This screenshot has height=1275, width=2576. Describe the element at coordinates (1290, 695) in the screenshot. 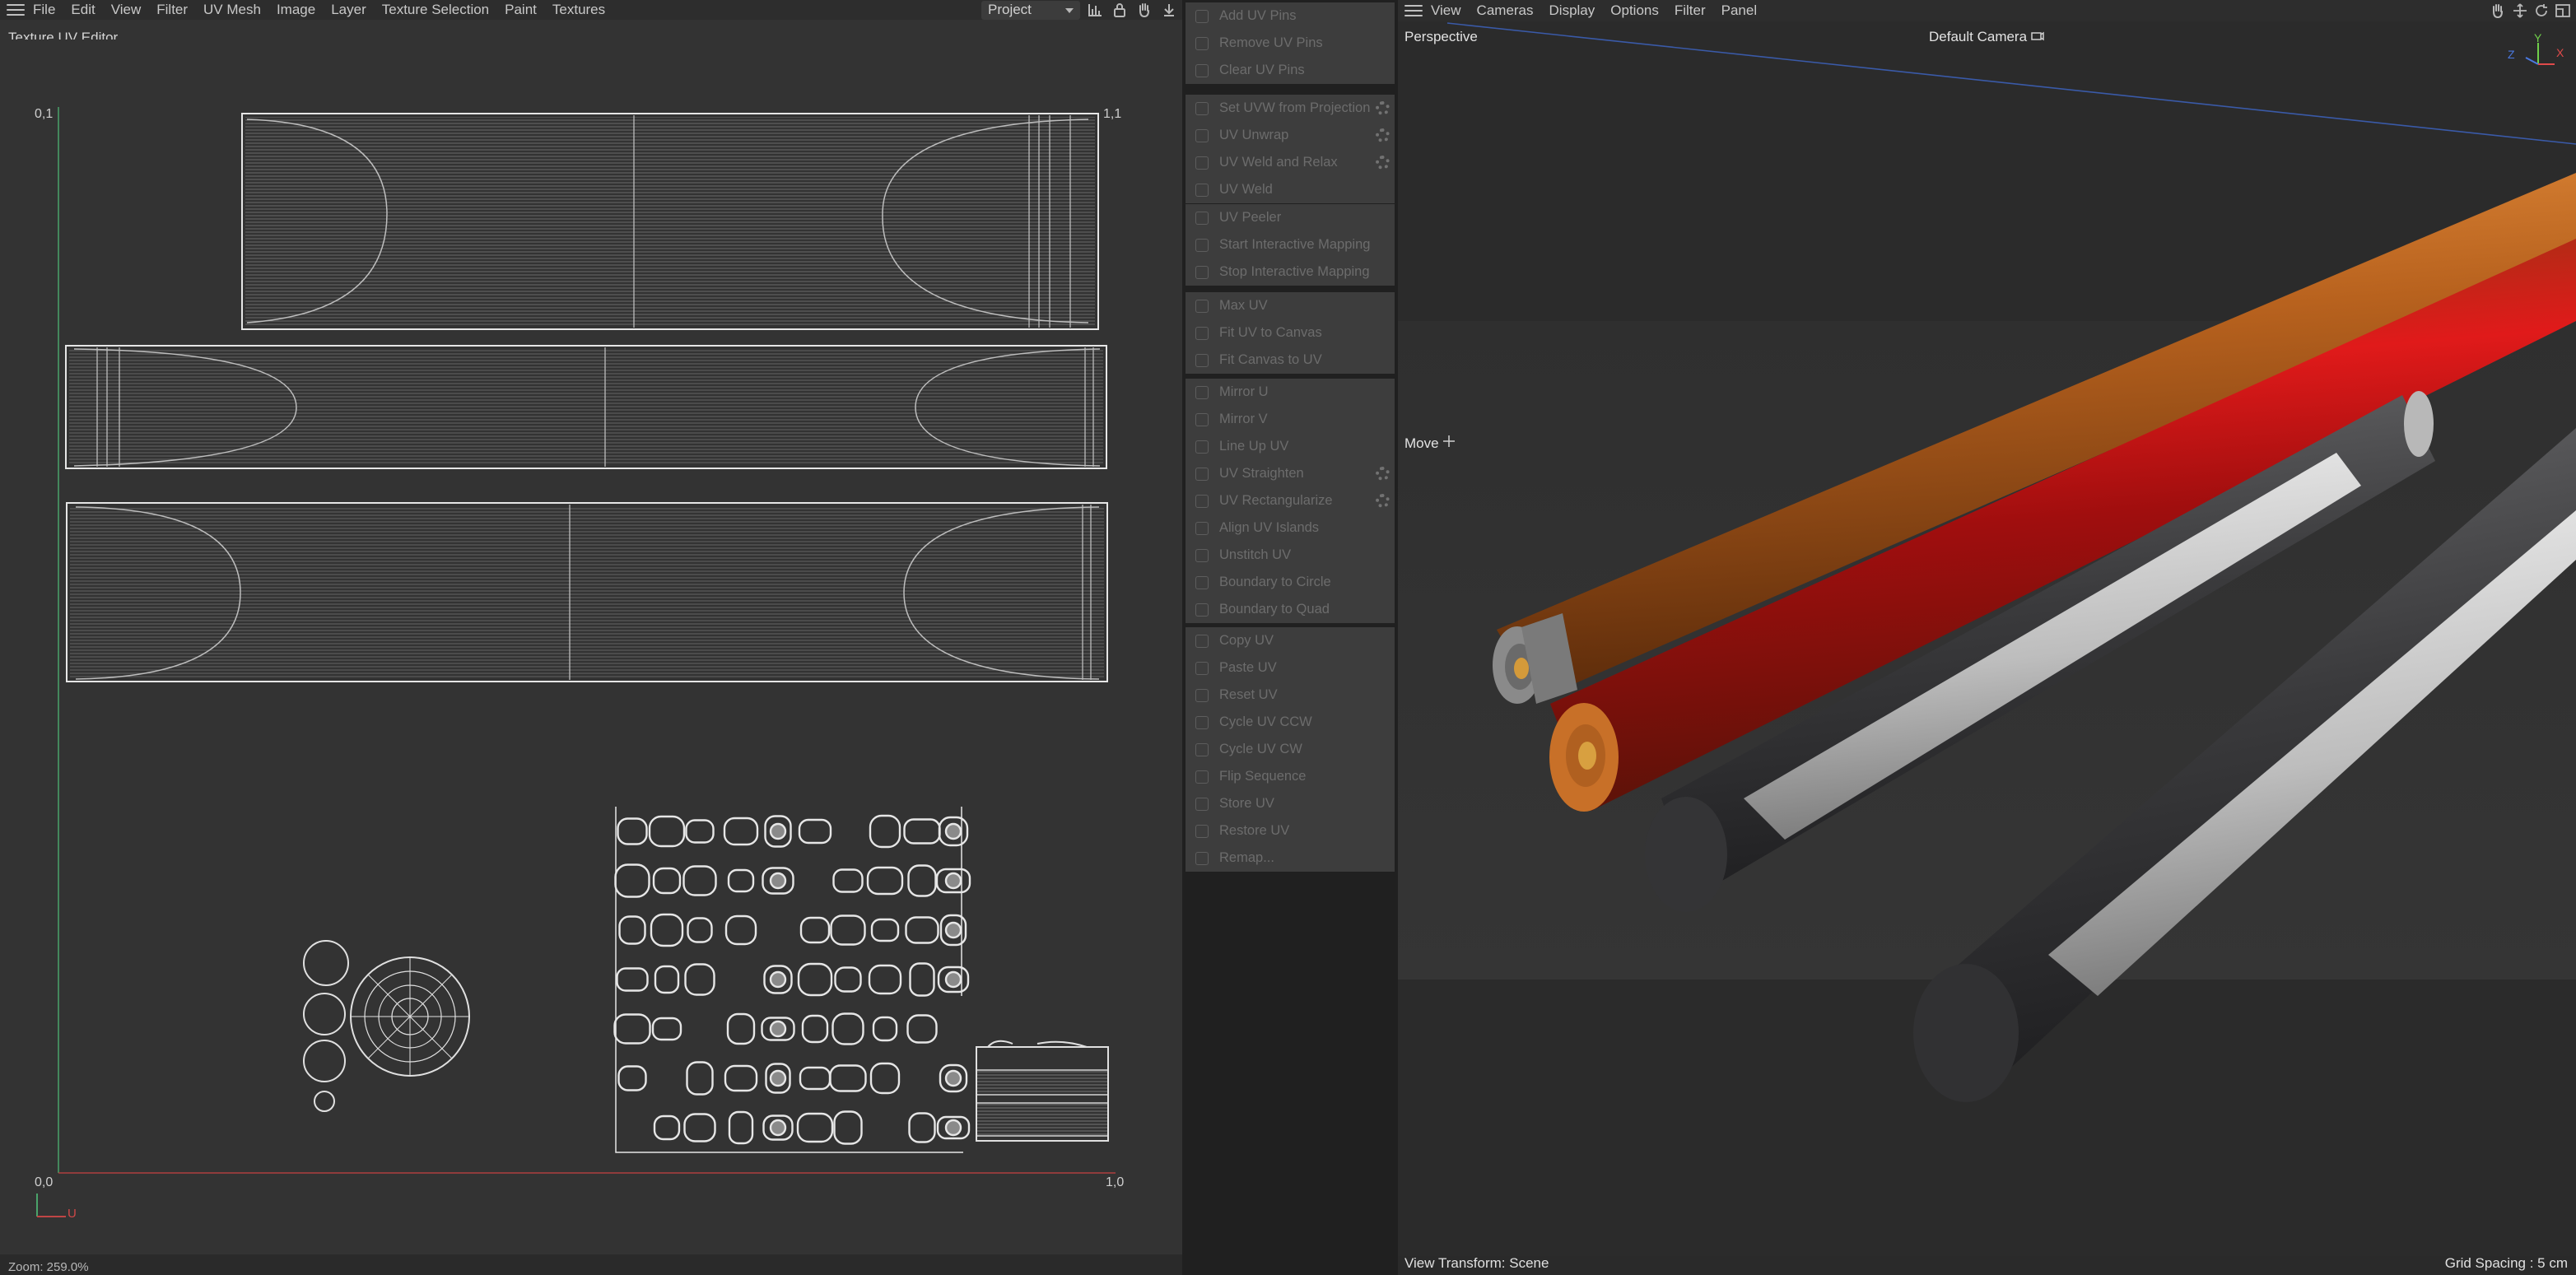

I see `command-reset-uv-button: Reset UV` at that location.